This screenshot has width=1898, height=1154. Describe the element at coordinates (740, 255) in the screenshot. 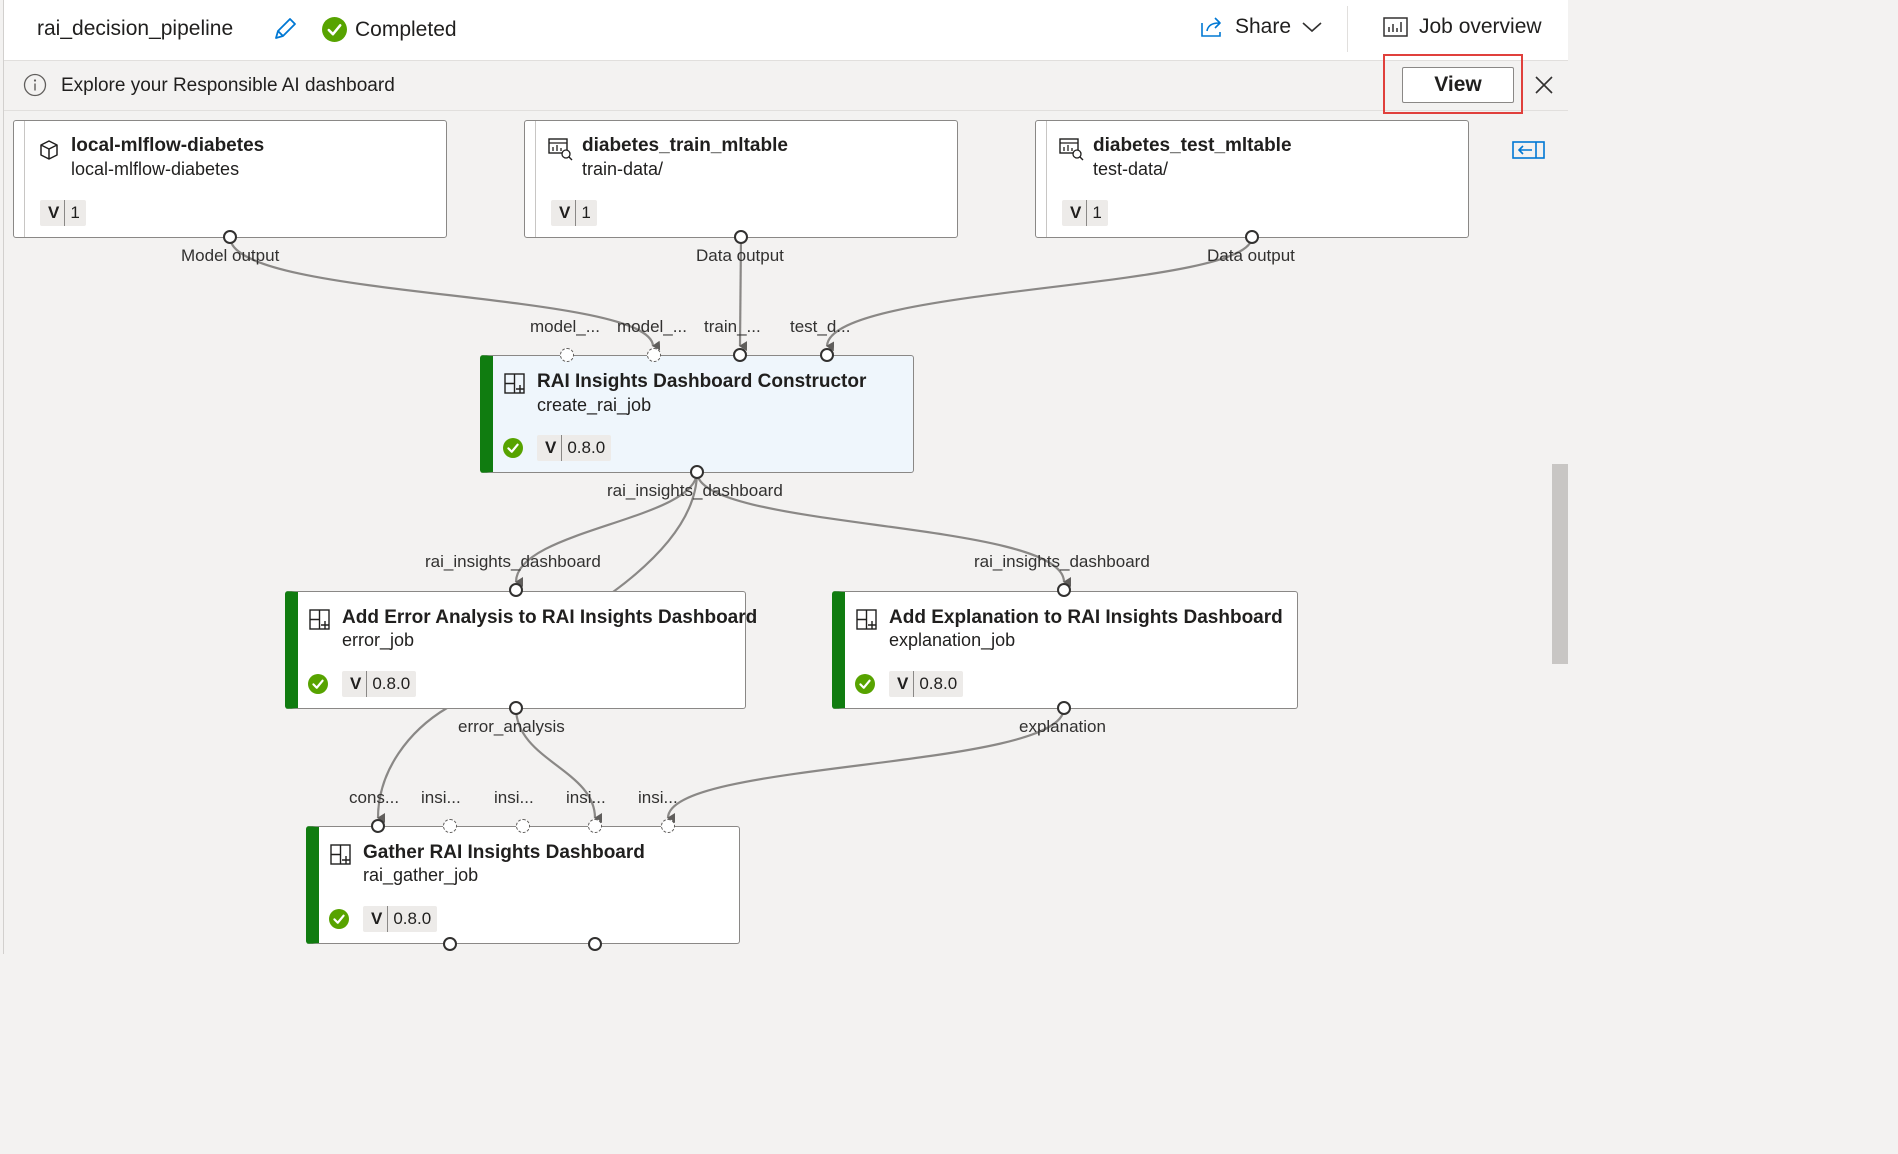

I see `port-label-train-output: Data output` at that location.